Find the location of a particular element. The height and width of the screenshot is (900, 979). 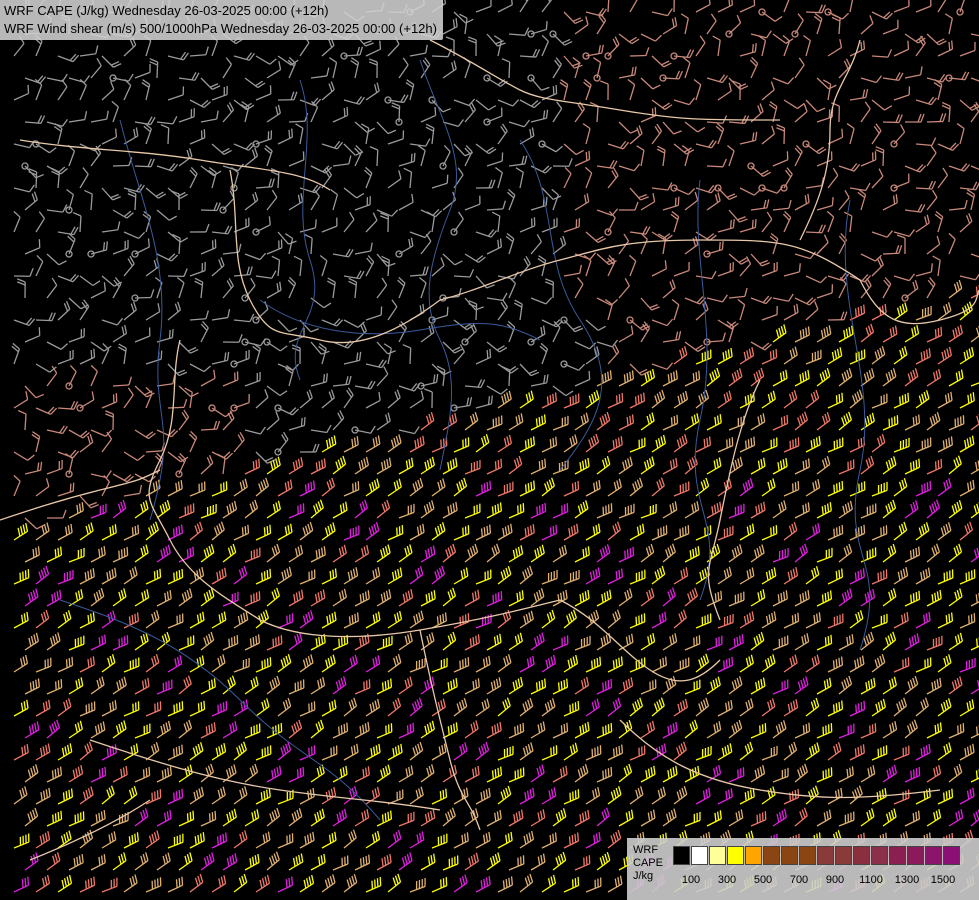

legend-tick-label: 300 is located at coordinates (727, 880).